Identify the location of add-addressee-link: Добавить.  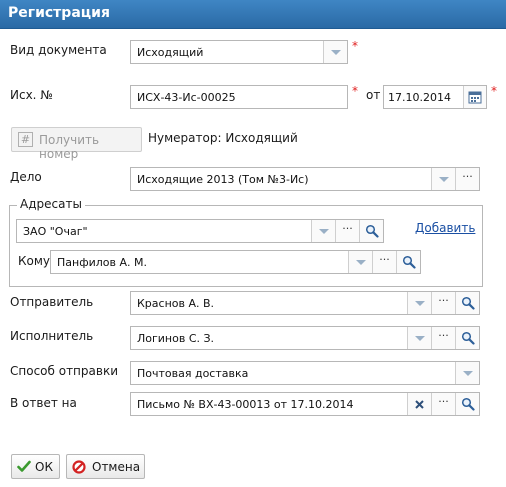
(445, 228).